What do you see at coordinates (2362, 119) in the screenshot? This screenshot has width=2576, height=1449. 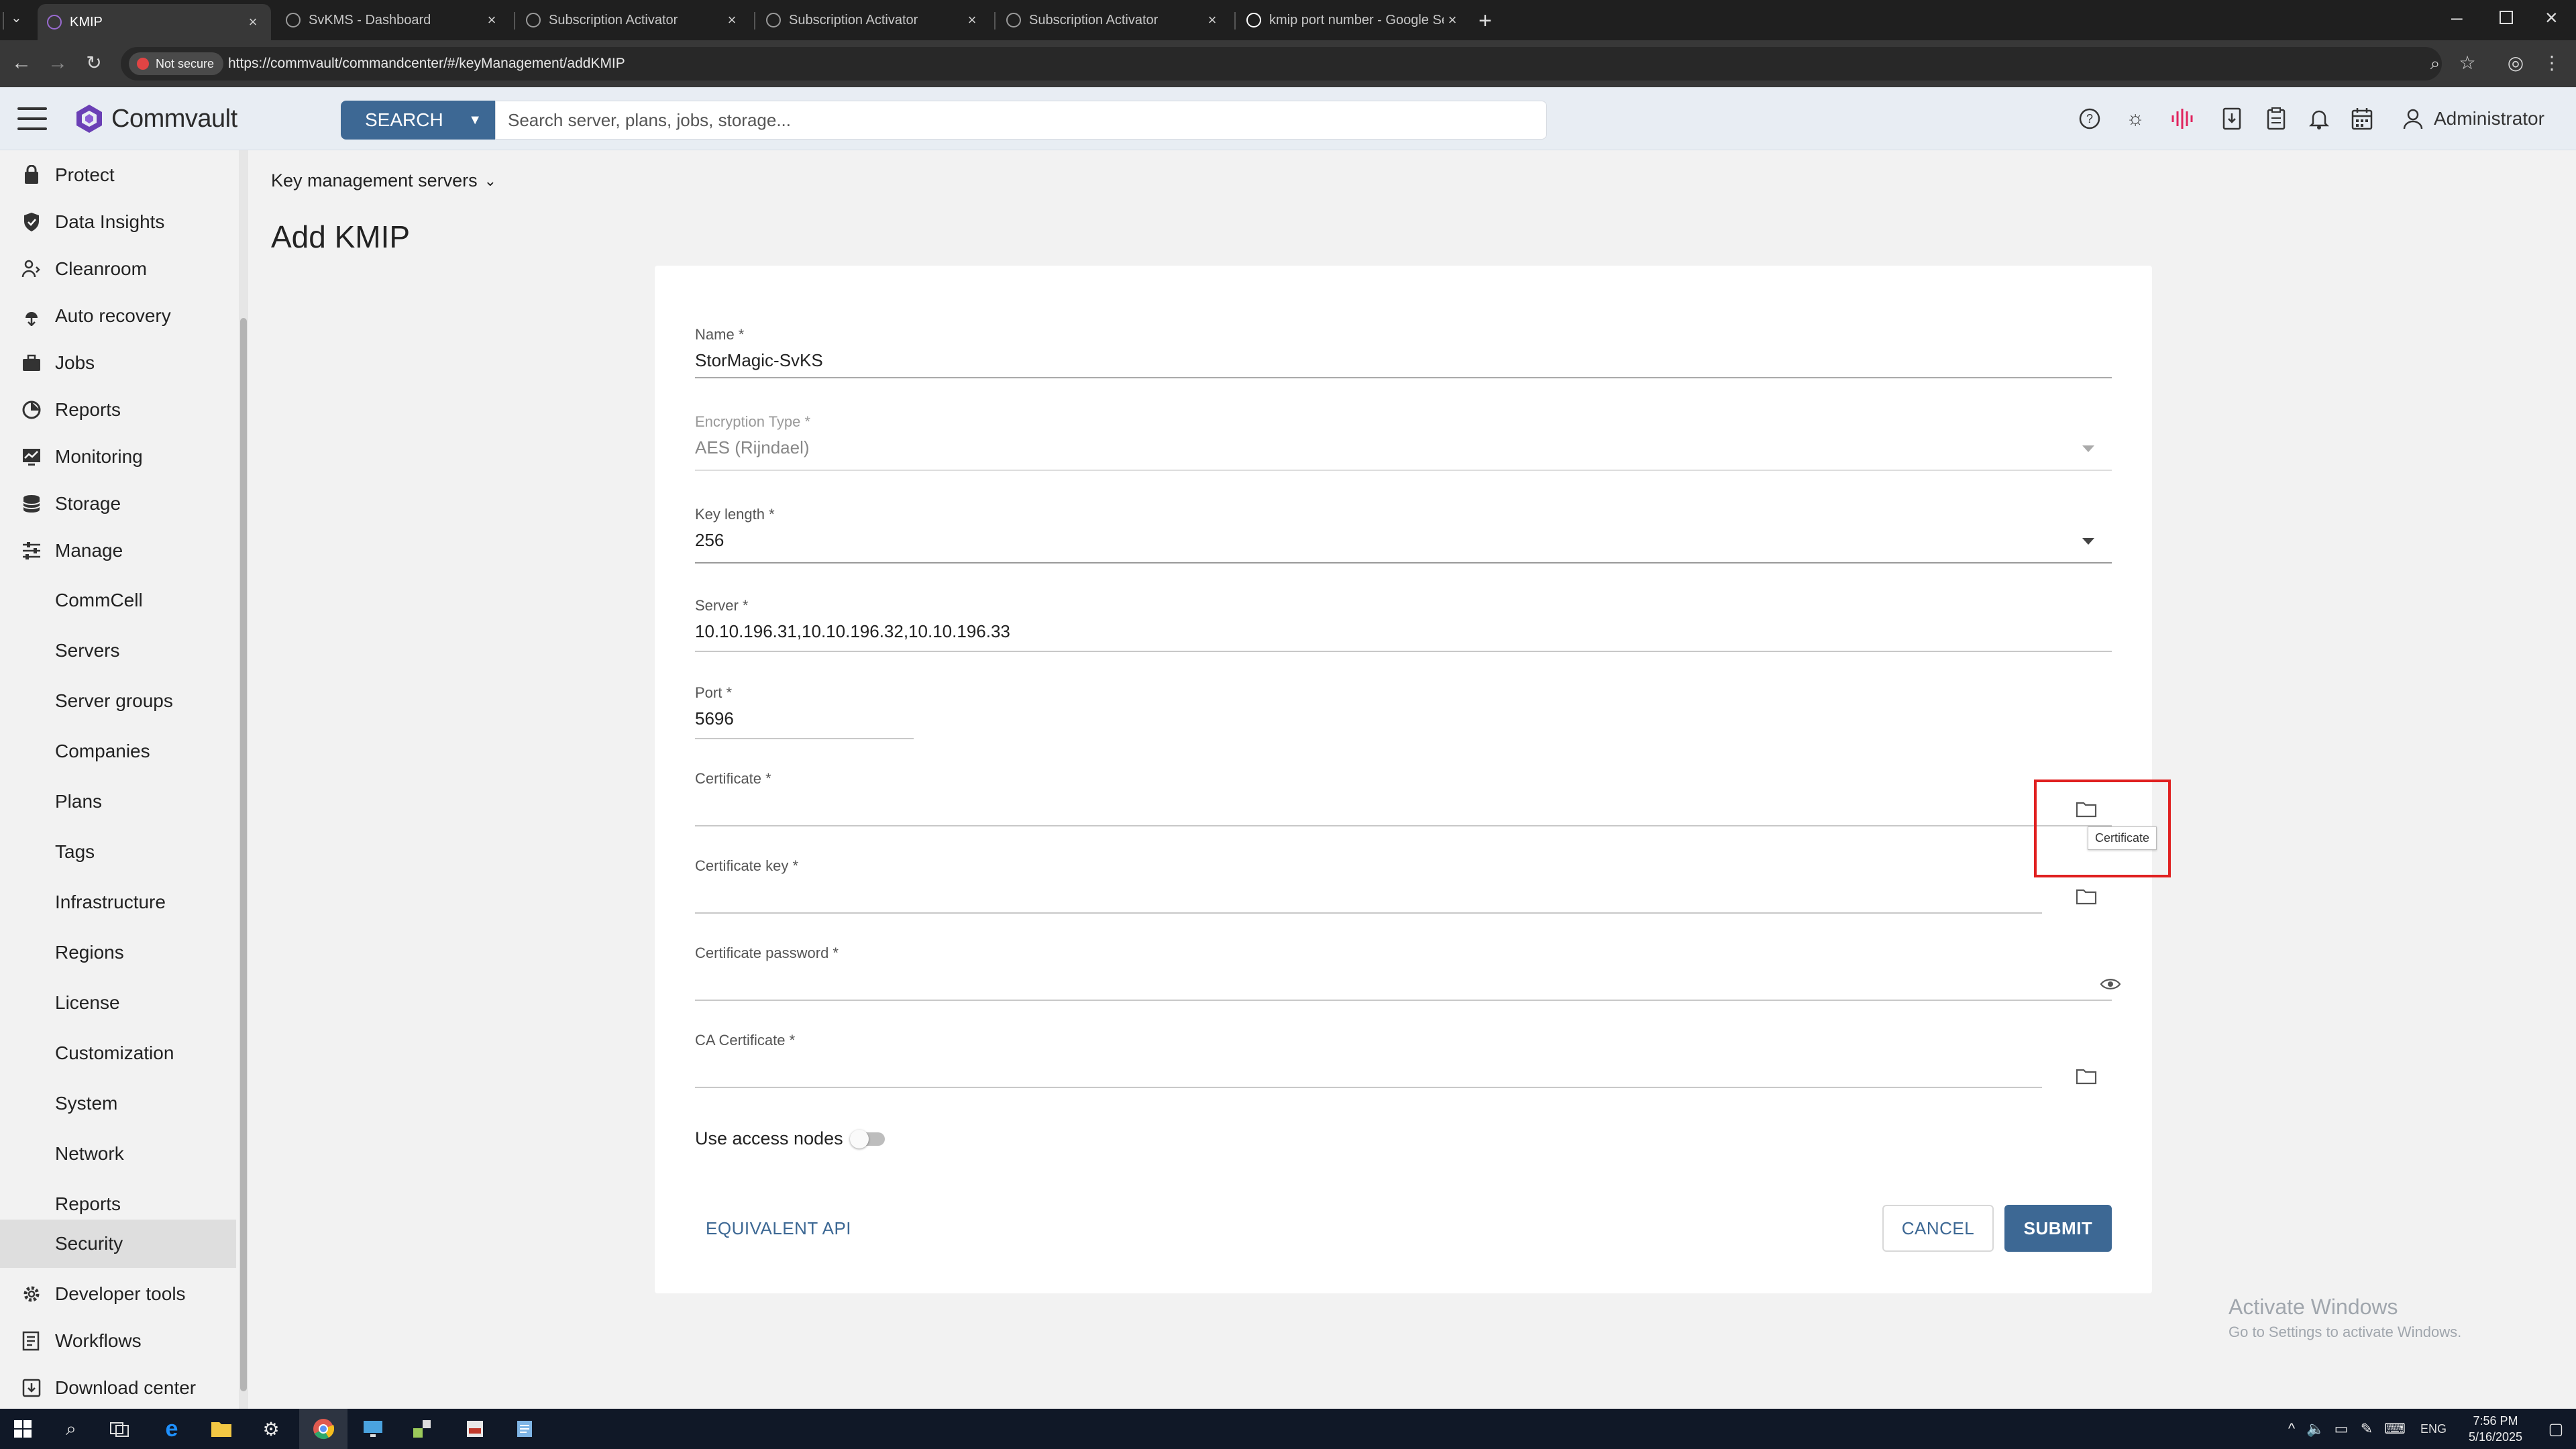 I see `calendar-icon` at bounding box center [2362, 119].